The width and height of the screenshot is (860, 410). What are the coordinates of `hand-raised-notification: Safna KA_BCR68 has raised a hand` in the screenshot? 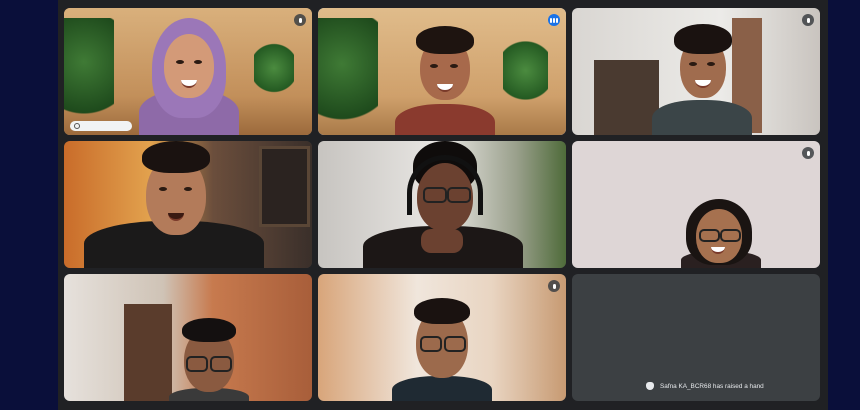 It's located at (729, 386).